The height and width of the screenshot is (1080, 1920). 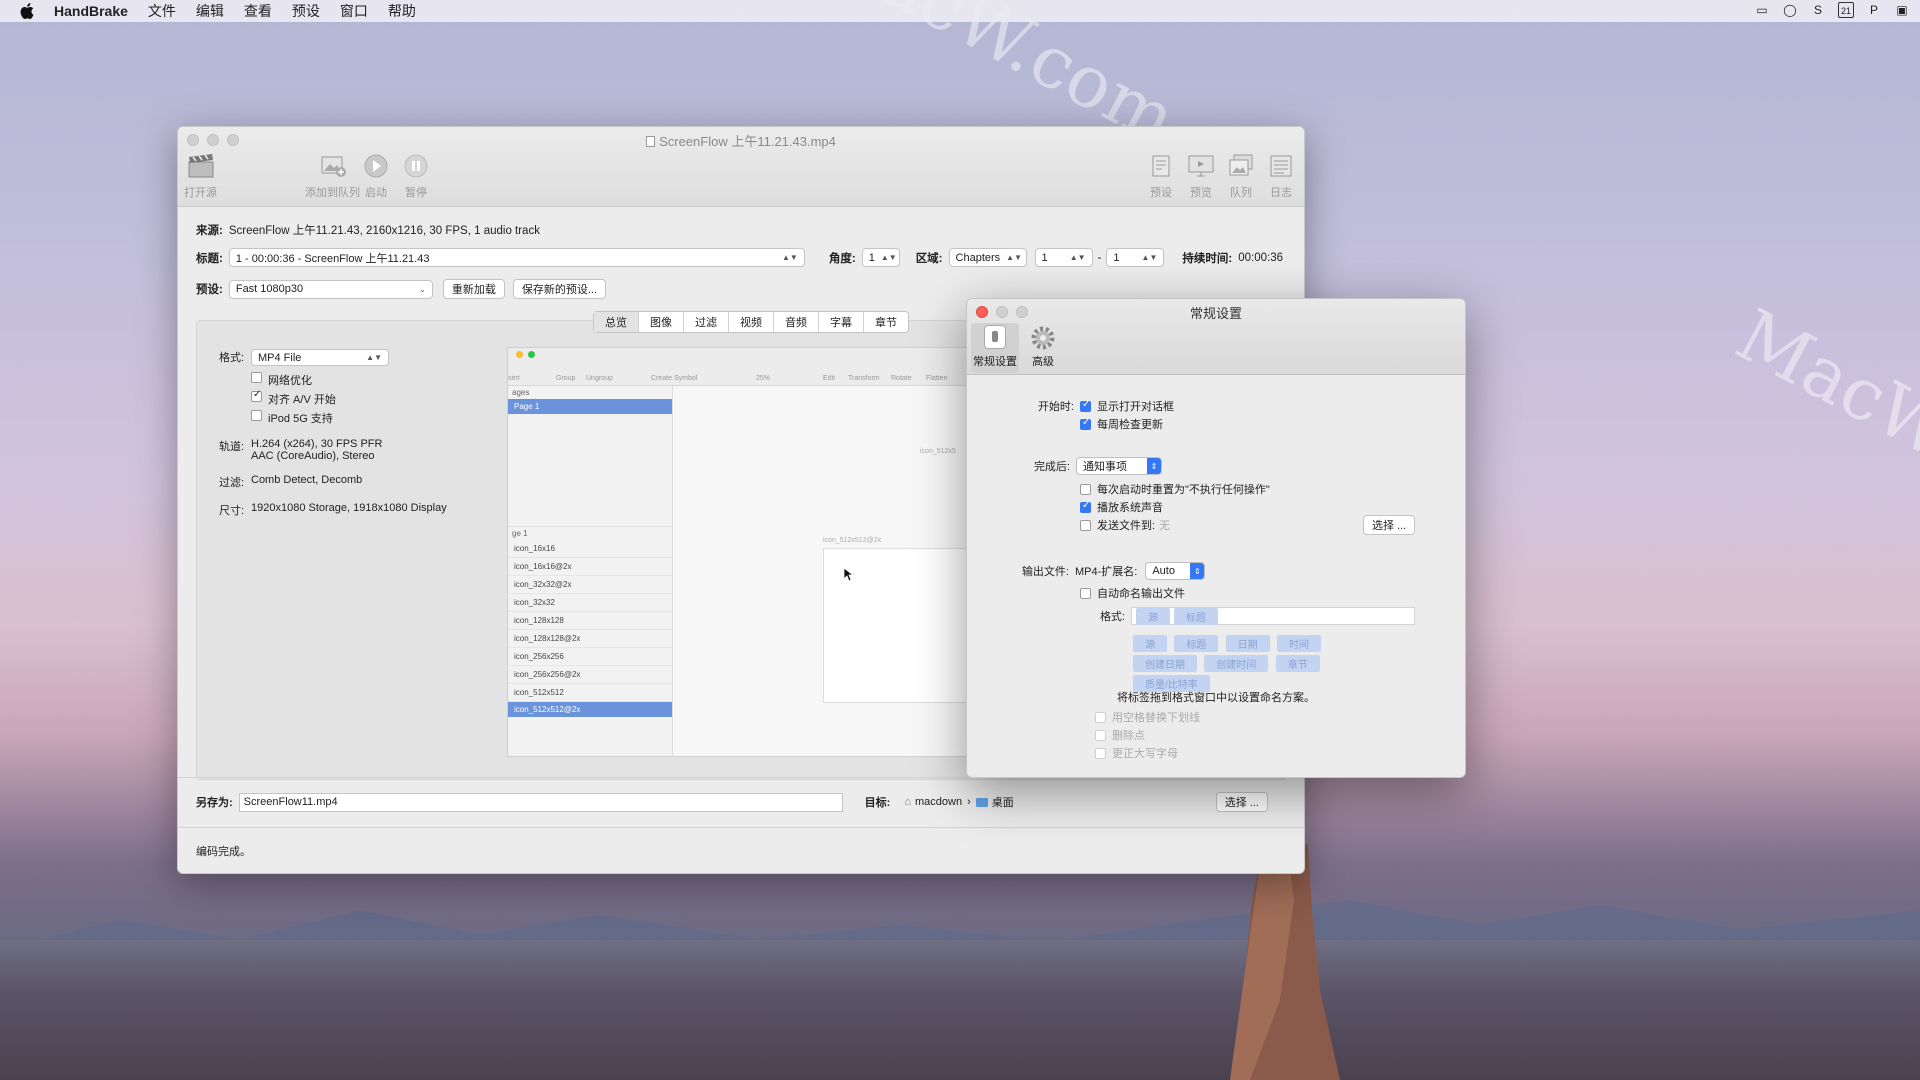 What do you see at coordinates (376, 176) in the screenshot?
I see `start-button: 启动` at bounding box center [376, 176].